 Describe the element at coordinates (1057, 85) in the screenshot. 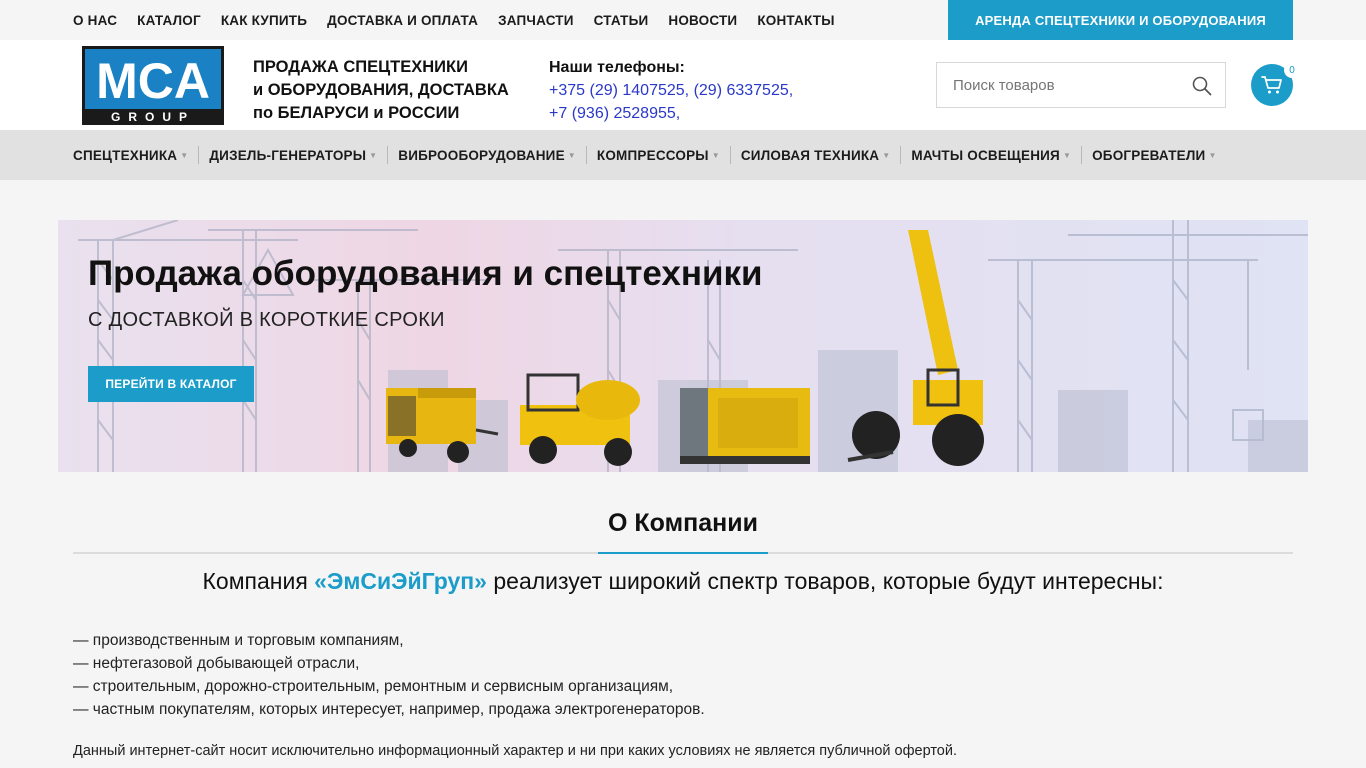

I see `search-input` at that location.